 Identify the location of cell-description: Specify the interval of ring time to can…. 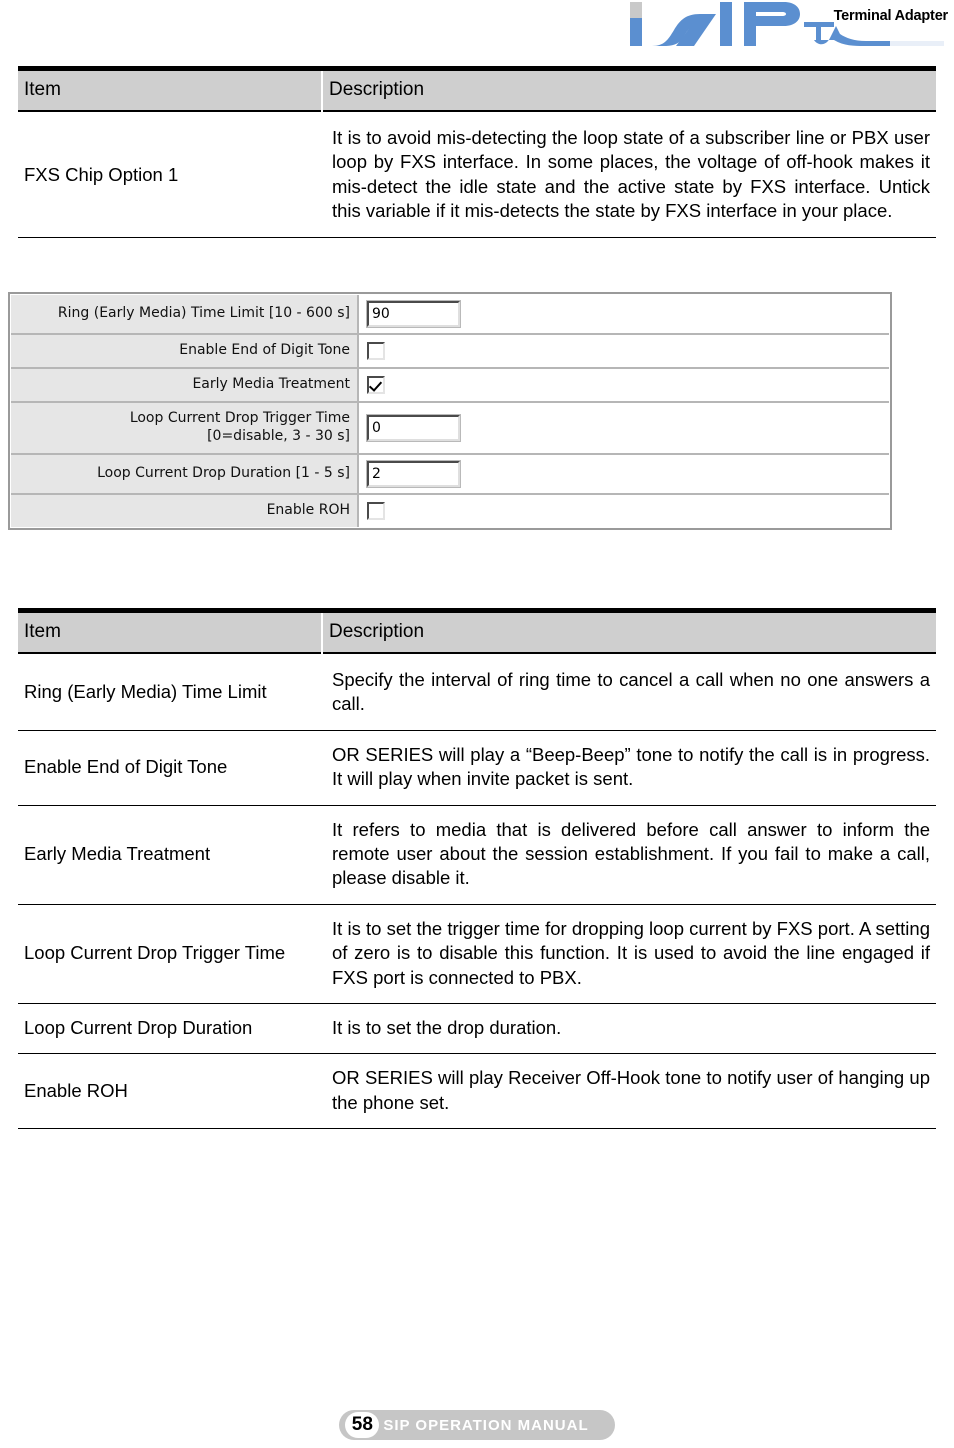
(629, 693).